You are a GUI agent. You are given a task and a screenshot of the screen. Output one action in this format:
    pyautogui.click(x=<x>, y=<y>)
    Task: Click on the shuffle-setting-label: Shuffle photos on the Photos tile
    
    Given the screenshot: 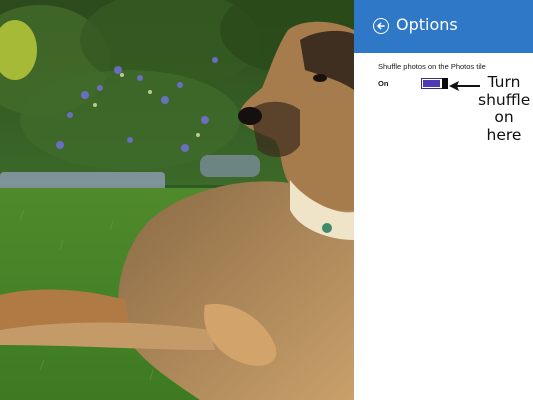 What is the action you would take?
    pyautogui.click(x=432, y=66)
    